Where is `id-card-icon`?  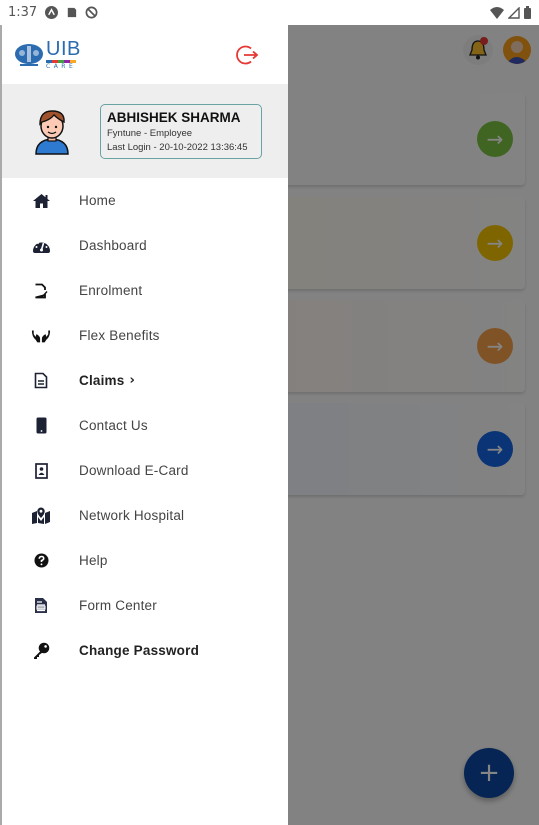 id-card-icon is located at coordinates (41, 471).